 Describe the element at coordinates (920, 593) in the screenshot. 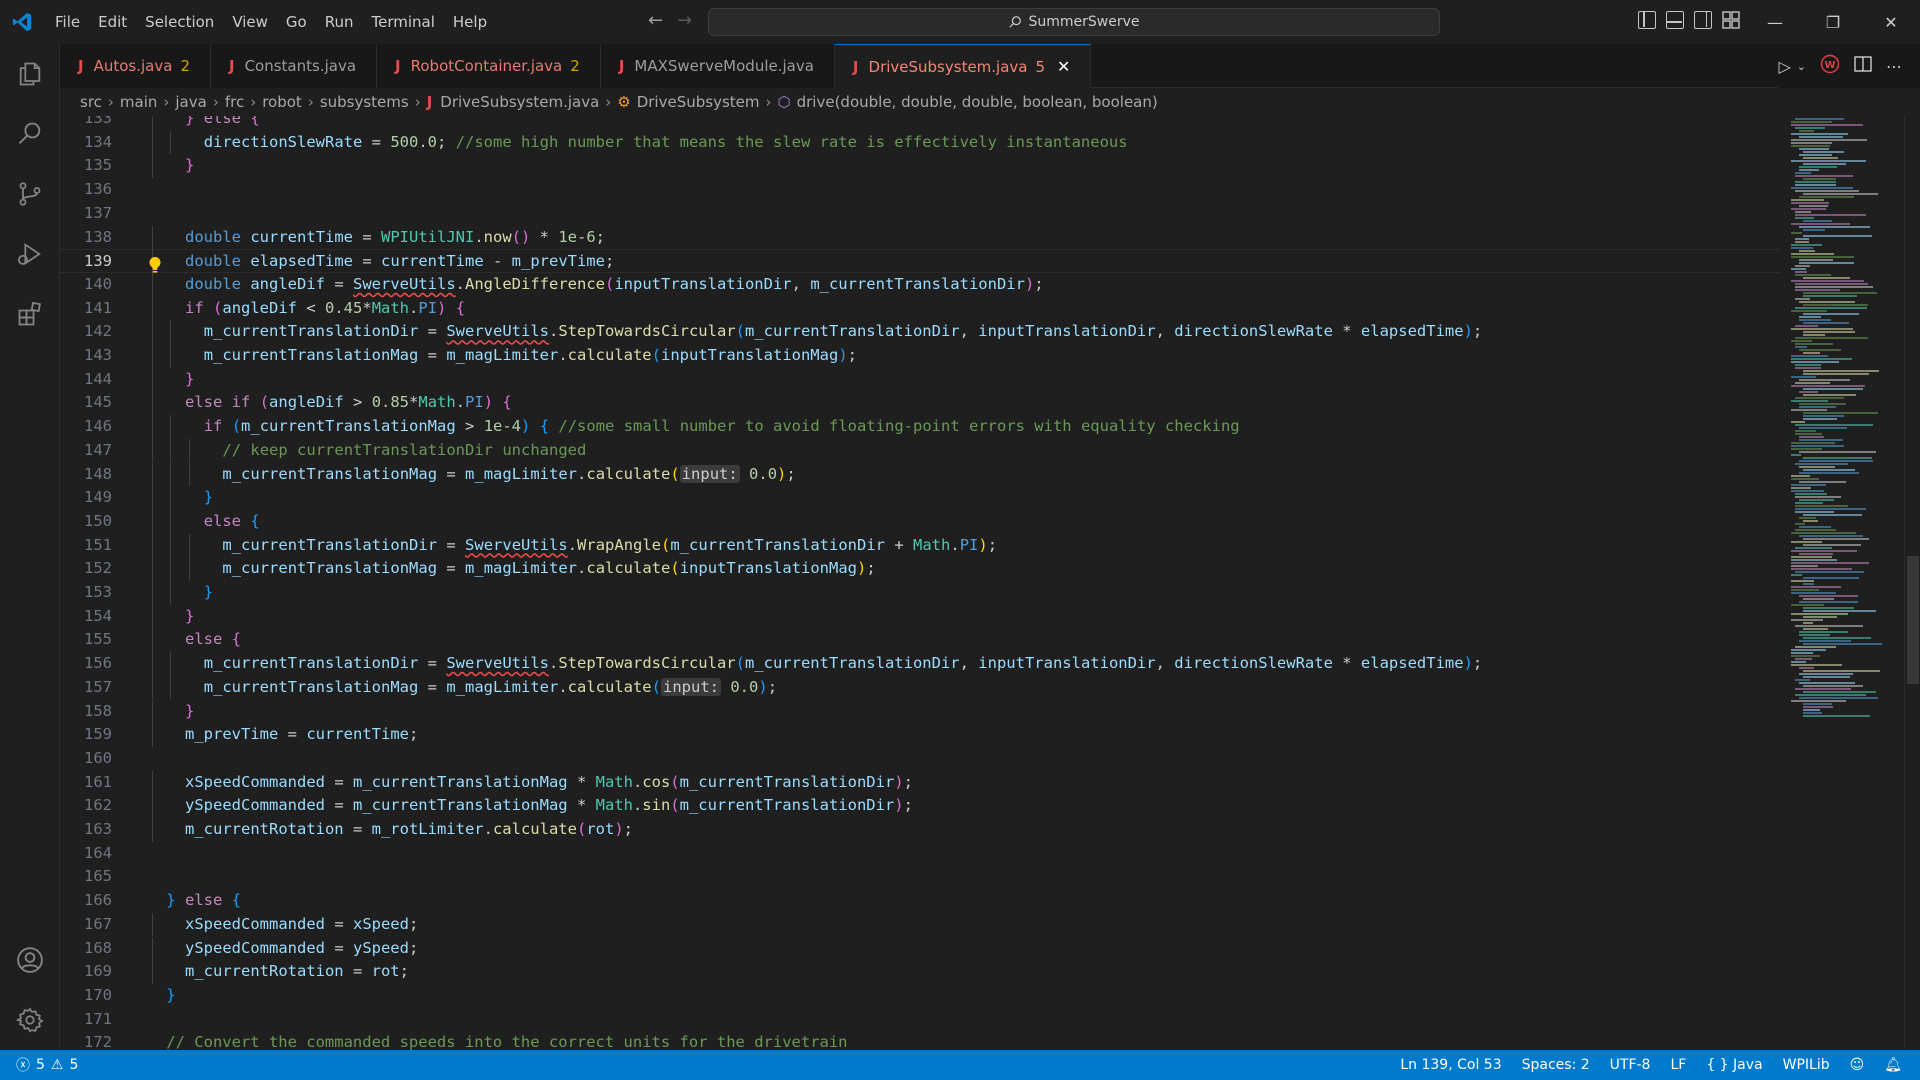

I see `code-line: 153}` at that location.